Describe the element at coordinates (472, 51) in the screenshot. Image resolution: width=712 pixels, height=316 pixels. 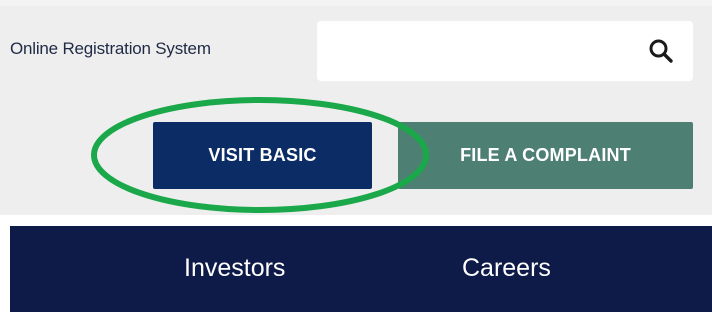
I see `search-input` at that location.